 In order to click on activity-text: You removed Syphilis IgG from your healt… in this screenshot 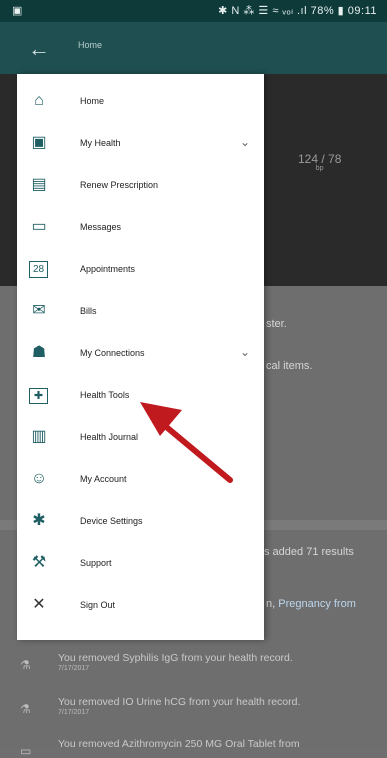, I will do `click(175, 658)`.